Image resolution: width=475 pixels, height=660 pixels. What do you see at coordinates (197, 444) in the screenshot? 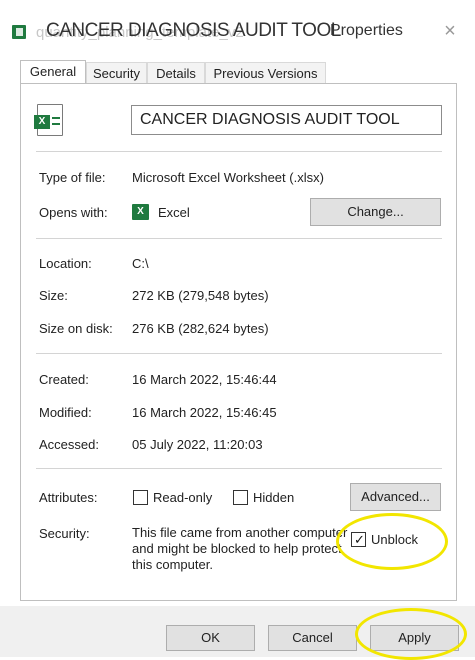
I see `accessed-value: 05 July 2022, 11:20:03` at bounding box center [197, 444].